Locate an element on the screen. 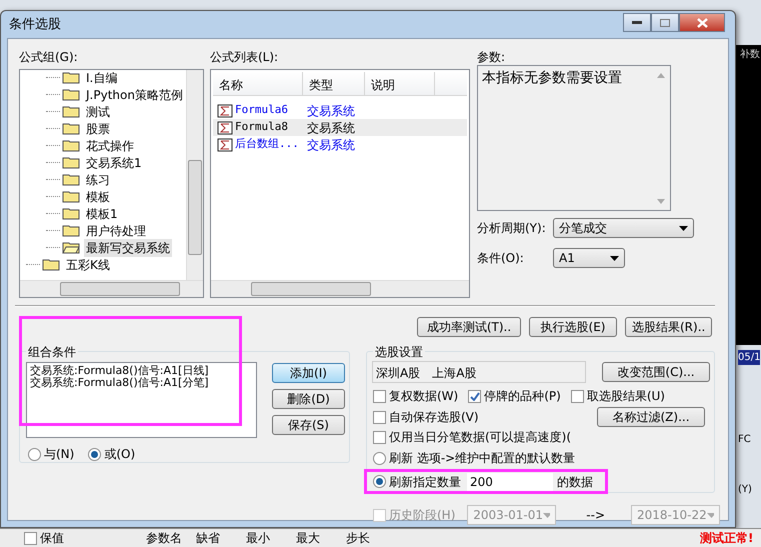 Image resolution: width=761 pixels, height=547 pixels. maximize-icon is located at coordinates (665, 22).